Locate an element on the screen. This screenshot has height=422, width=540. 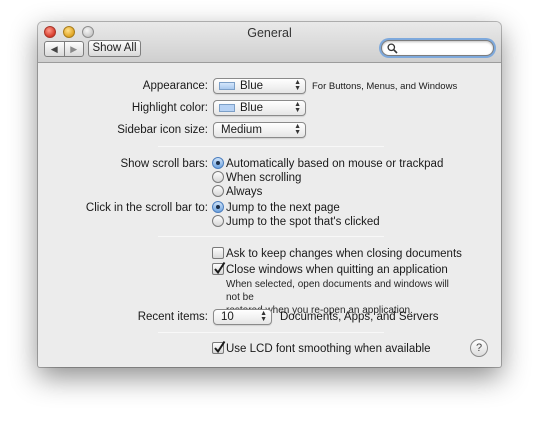
scroll-bars-always-label: Always is located at coordinates (244, 192).